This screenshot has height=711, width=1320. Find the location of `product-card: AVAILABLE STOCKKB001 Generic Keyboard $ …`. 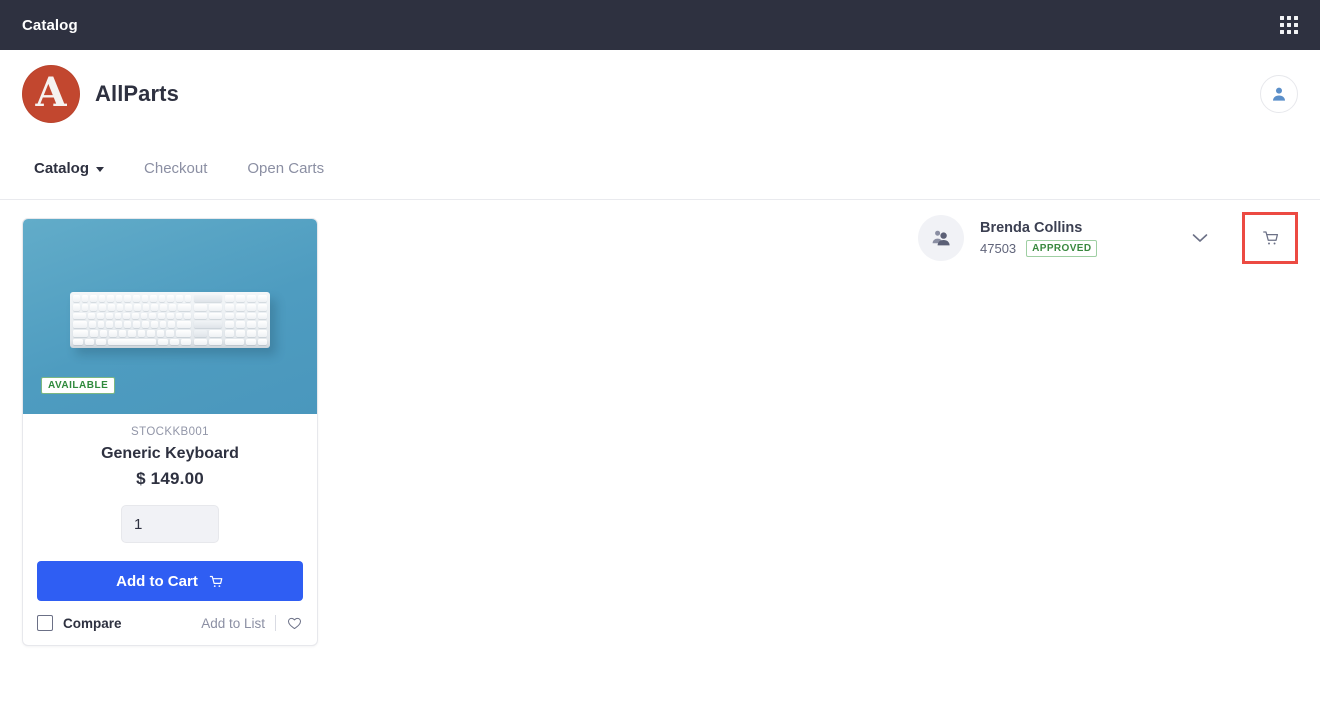

product-card: AVAILABLE STOCKKB001 Generic Keyboard $ … is located at coordinates (170, 432).